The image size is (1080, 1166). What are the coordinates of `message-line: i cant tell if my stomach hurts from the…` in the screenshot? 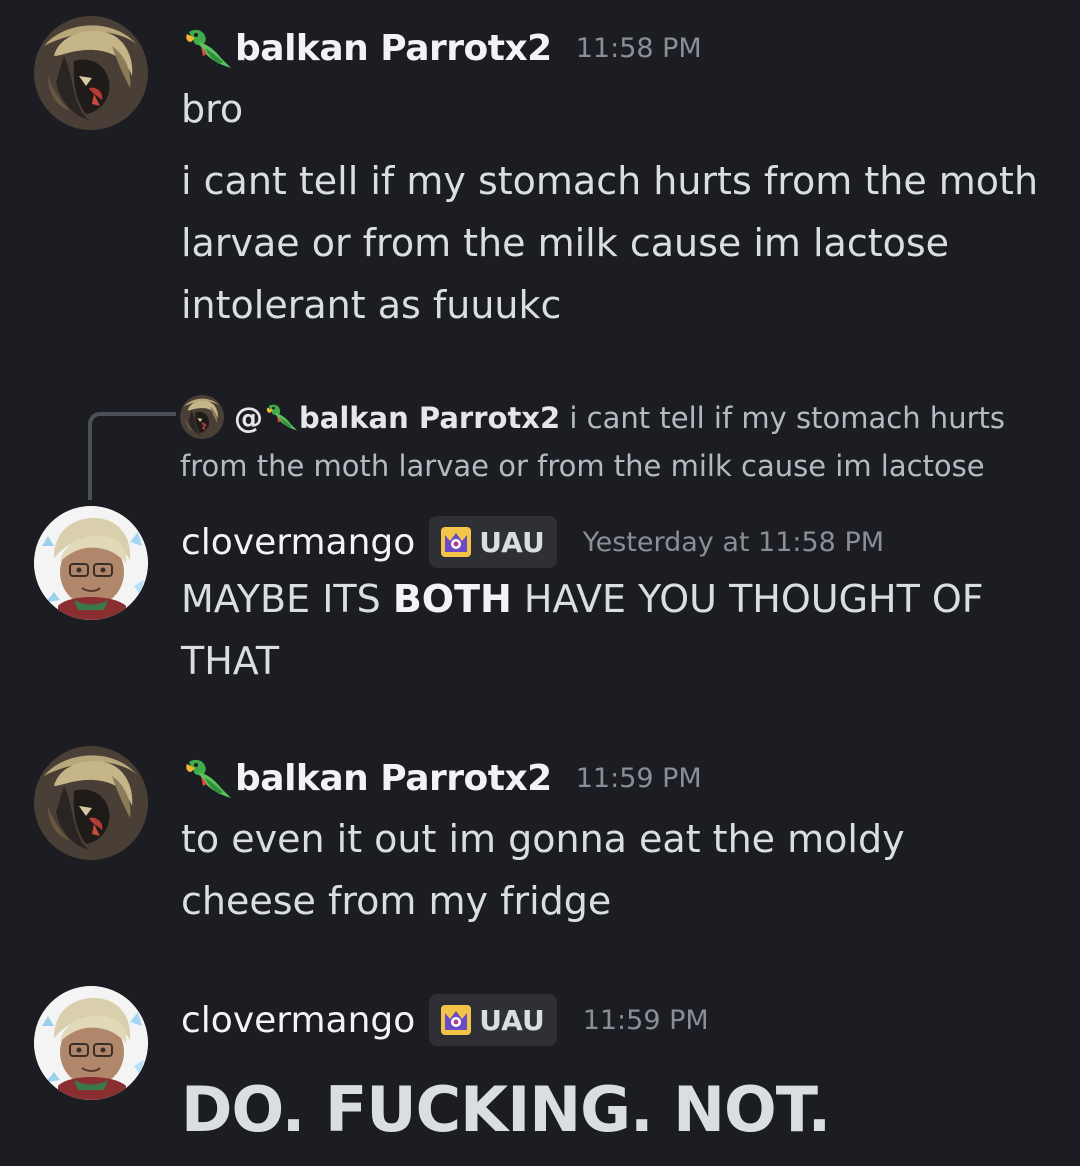 It's located at (610, 243).